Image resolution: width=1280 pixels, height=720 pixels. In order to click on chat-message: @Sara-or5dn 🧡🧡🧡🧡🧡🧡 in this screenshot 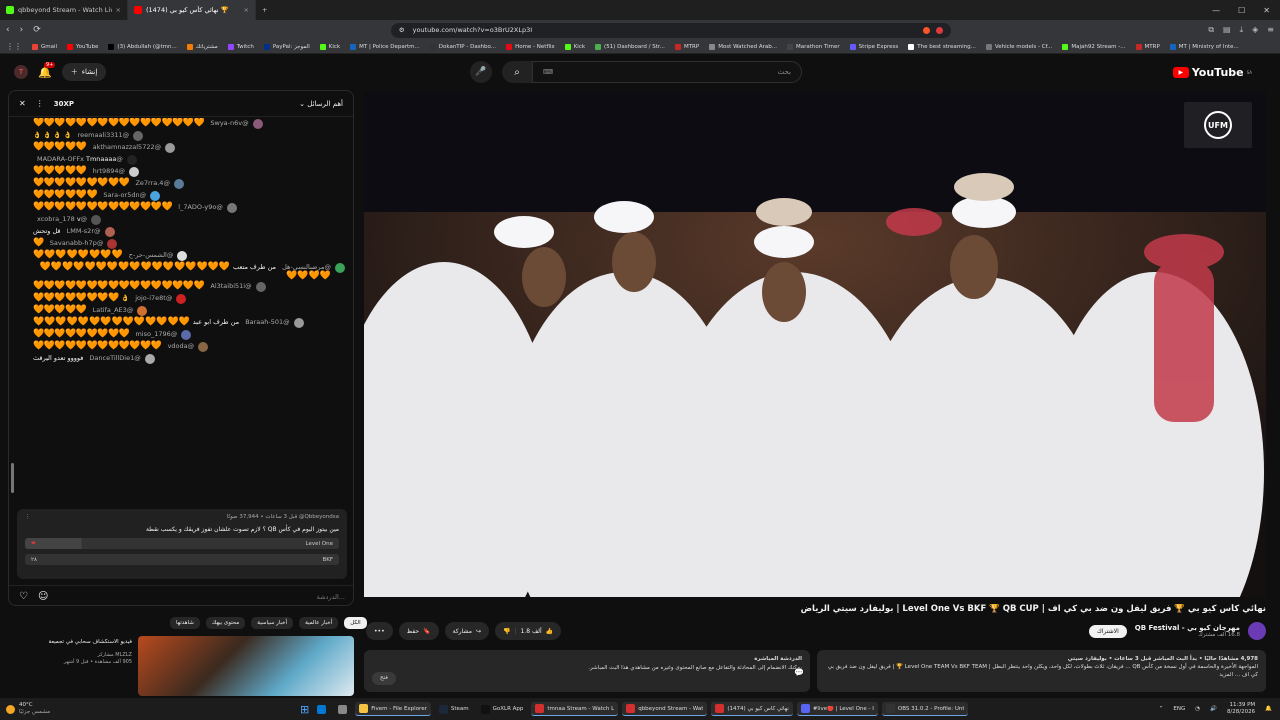, I will do `click(181, 196)`.